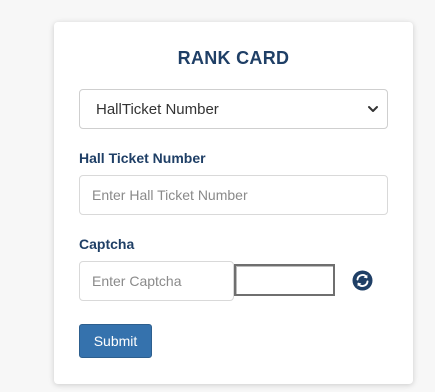 This screenshot has width=435, height=392. Describe the element at coordinates (362, 280) in the screenshot. I see `refresh-icon` at that location.